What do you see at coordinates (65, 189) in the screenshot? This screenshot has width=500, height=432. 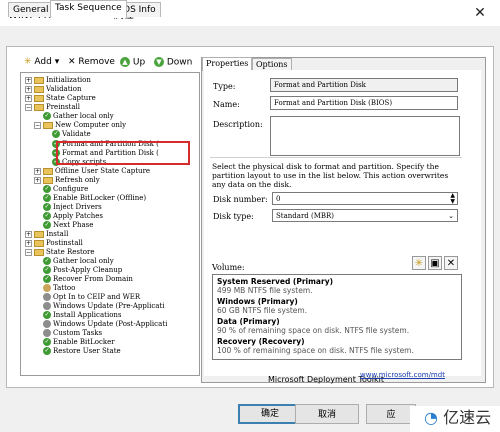 I see `tree-item: ✓ Configure` at bounding box center [65, 189].